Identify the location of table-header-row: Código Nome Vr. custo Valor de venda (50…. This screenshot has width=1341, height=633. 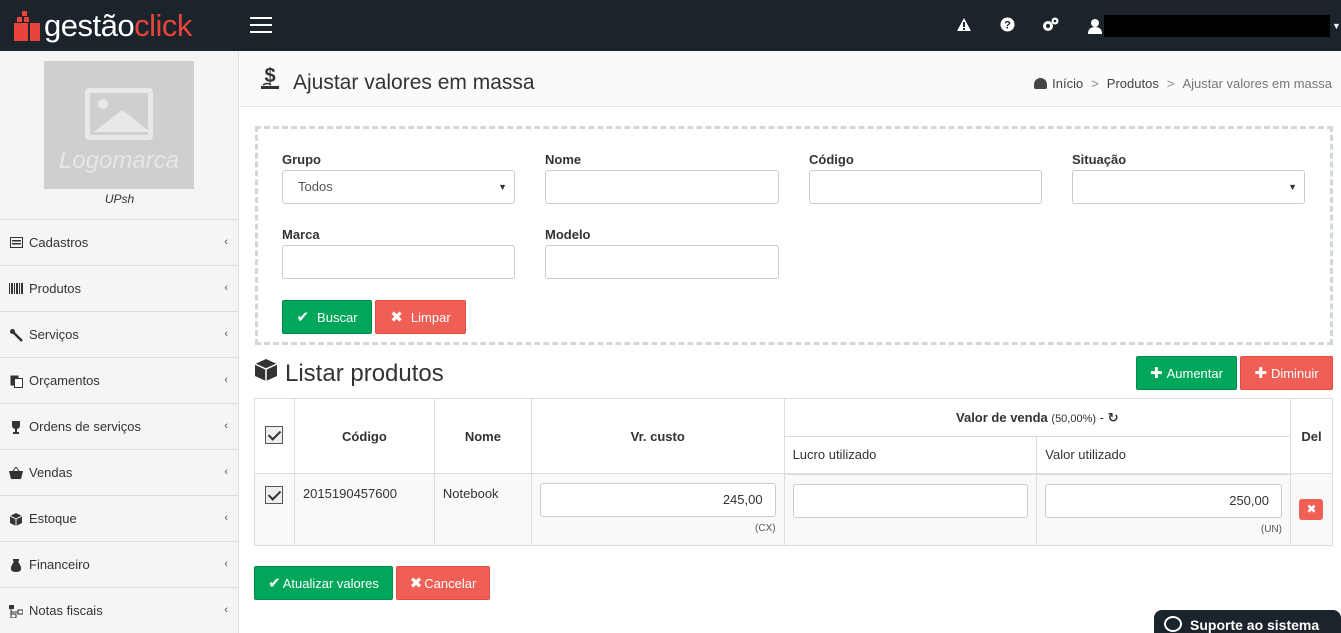
(794, 436).